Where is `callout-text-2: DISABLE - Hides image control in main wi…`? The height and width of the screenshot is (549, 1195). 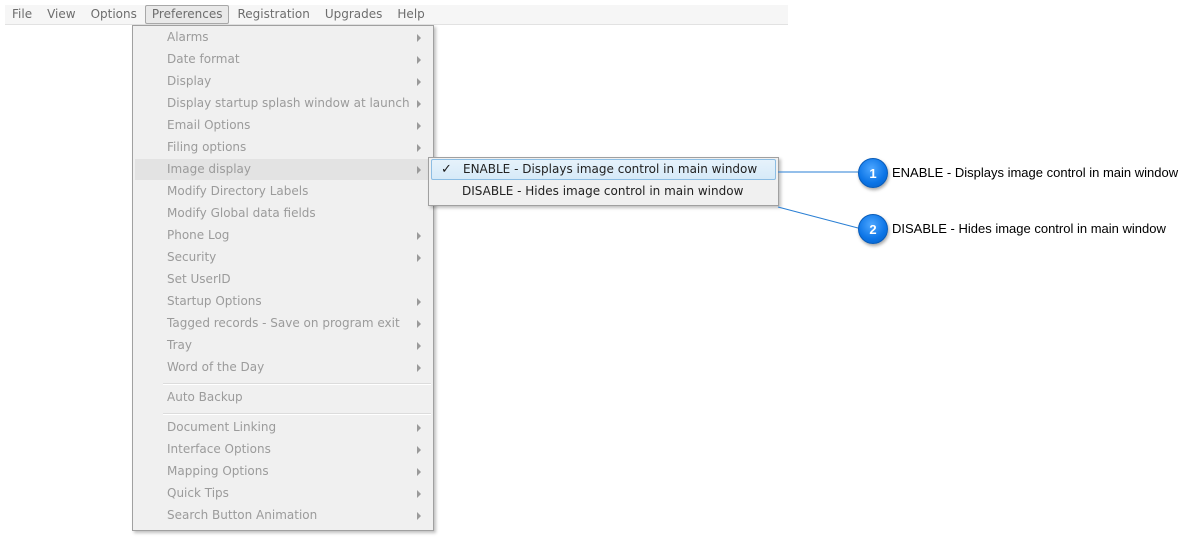 callout-text-2: DISABLE - Hides image control in main wi… is located at coordinates (1029, 228).